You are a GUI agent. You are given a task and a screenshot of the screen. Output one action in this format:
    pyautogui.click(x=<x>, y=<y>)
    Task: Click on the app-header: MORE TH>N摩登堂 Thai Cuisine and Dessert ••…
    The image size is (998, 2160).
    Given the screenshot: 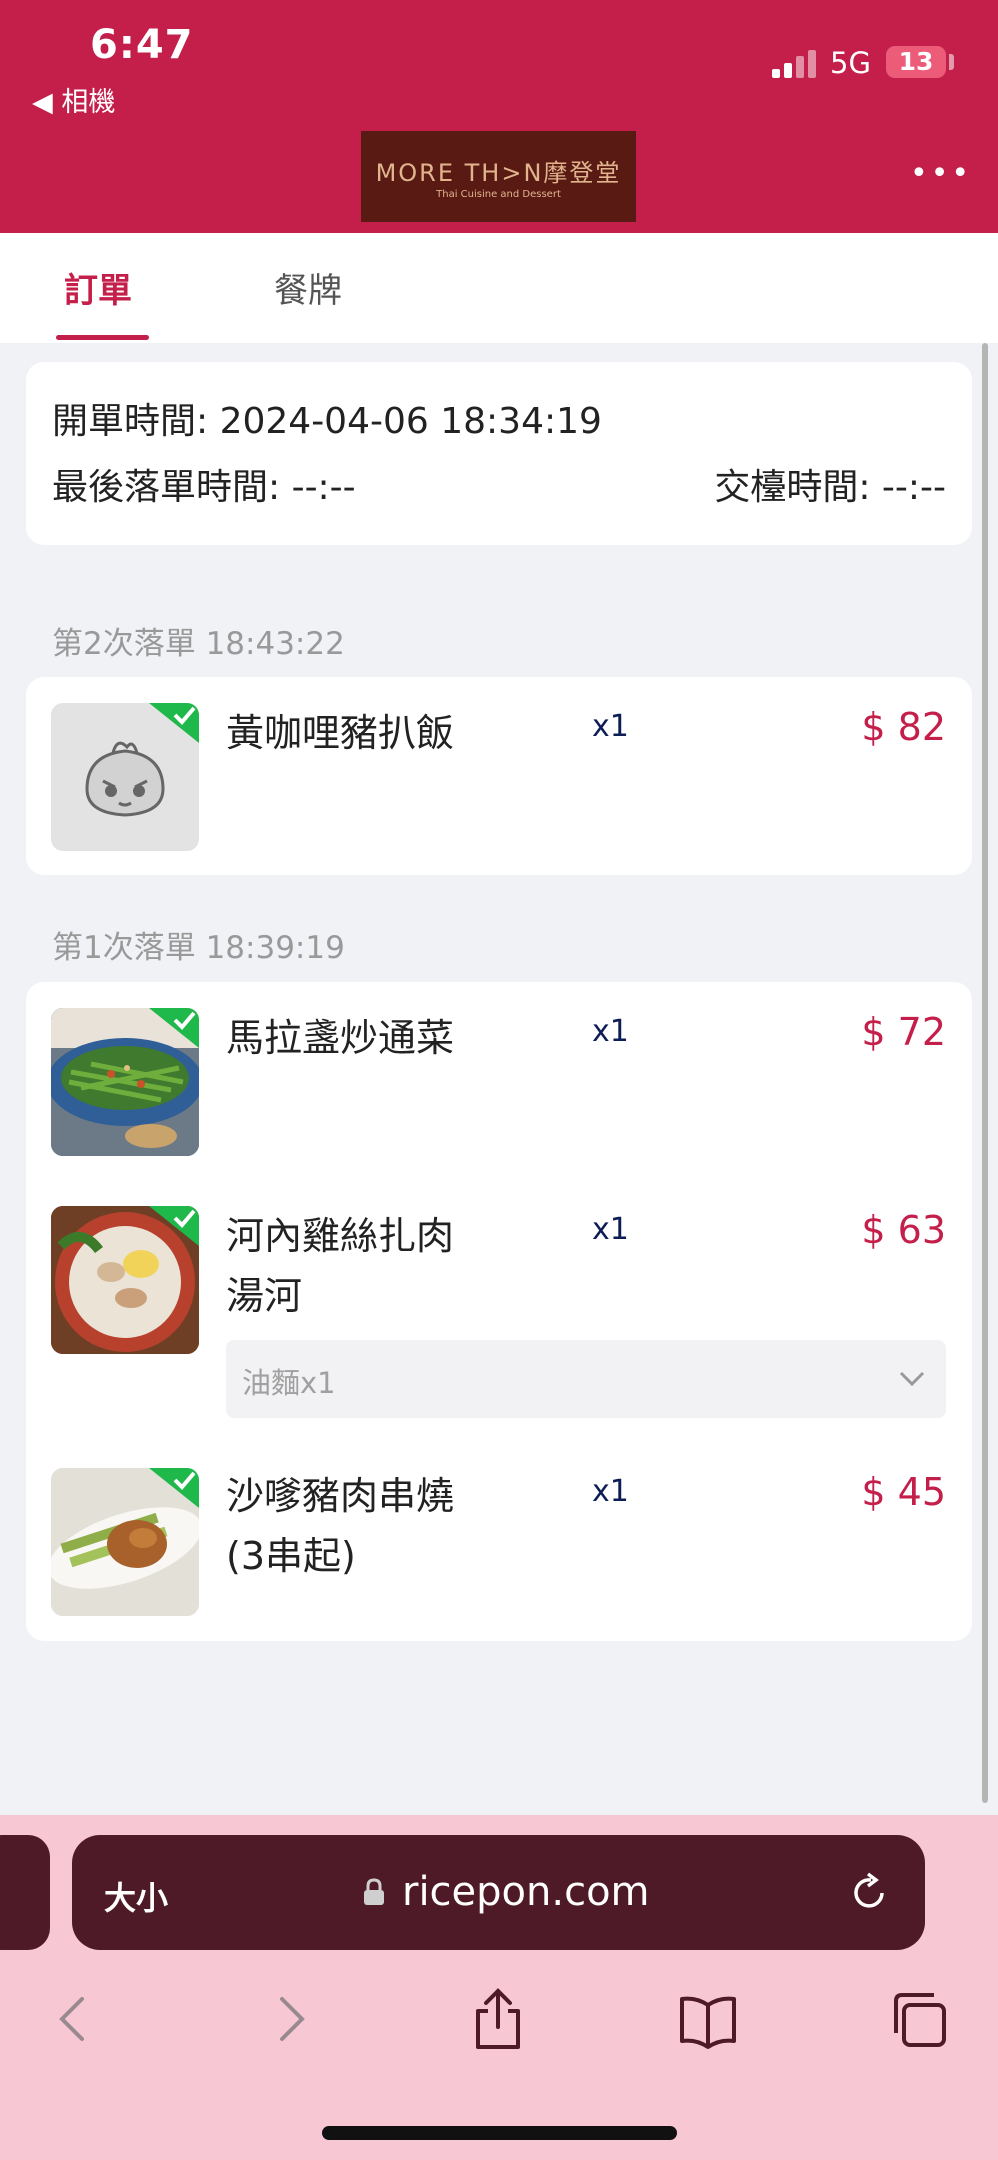 What is the action you would take?
    pyautogui.click(x=499, y=176)
    